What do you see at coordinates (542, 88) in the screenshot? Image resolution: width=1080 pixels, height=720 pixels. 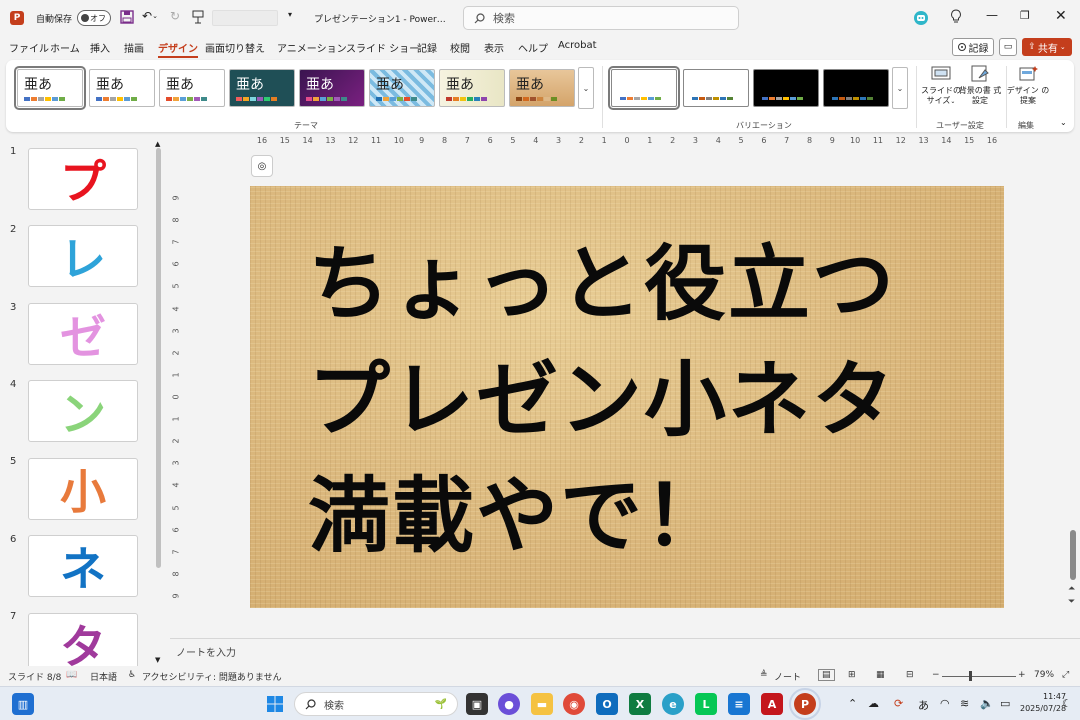 I see `theme-8: 亜あ` at bounding box center [542, 88].